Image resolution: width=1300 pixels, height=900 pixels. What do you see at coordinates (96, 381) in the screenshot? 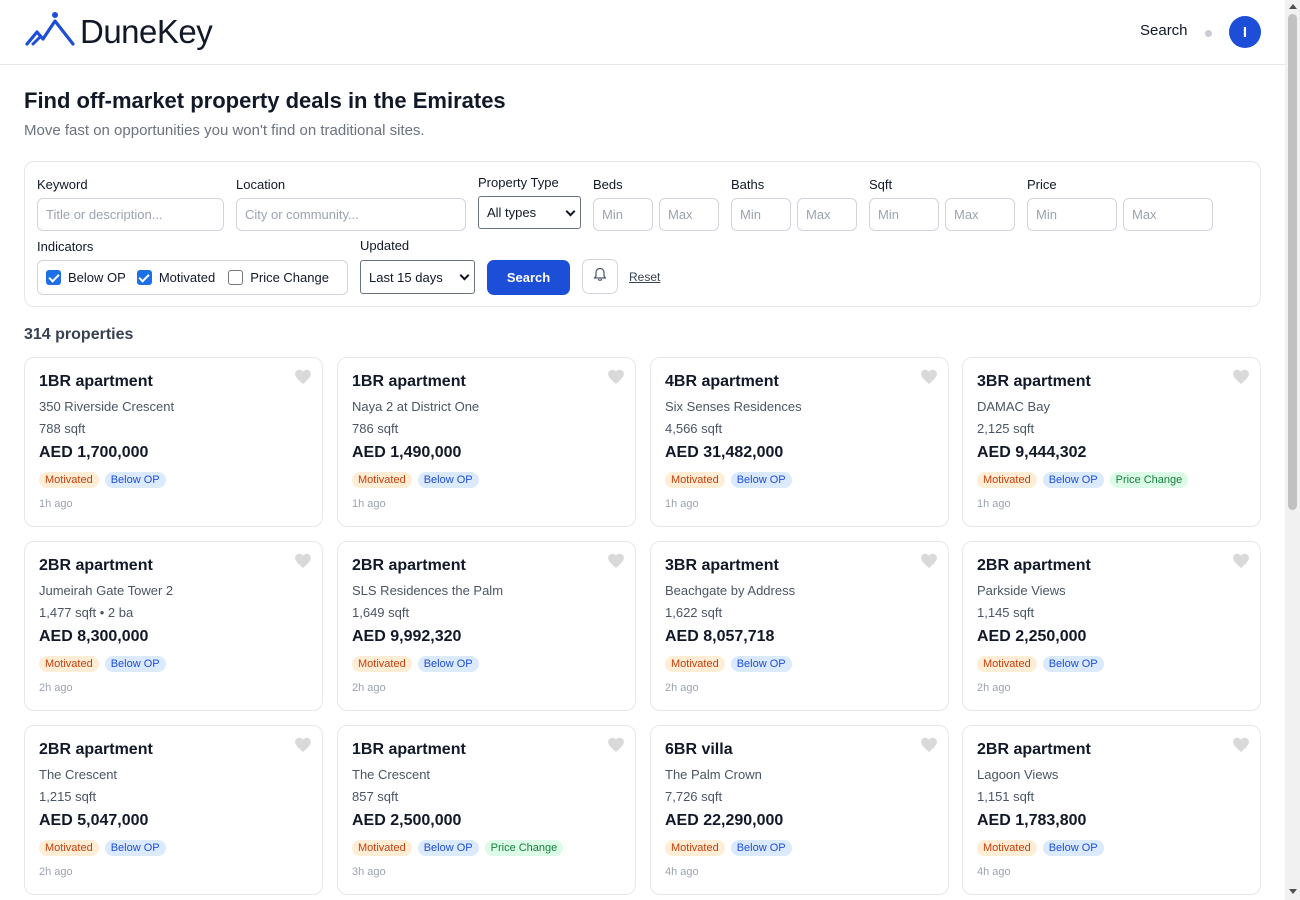
I see `property-title: 1BR apartment` at bounding box center [96, 381].